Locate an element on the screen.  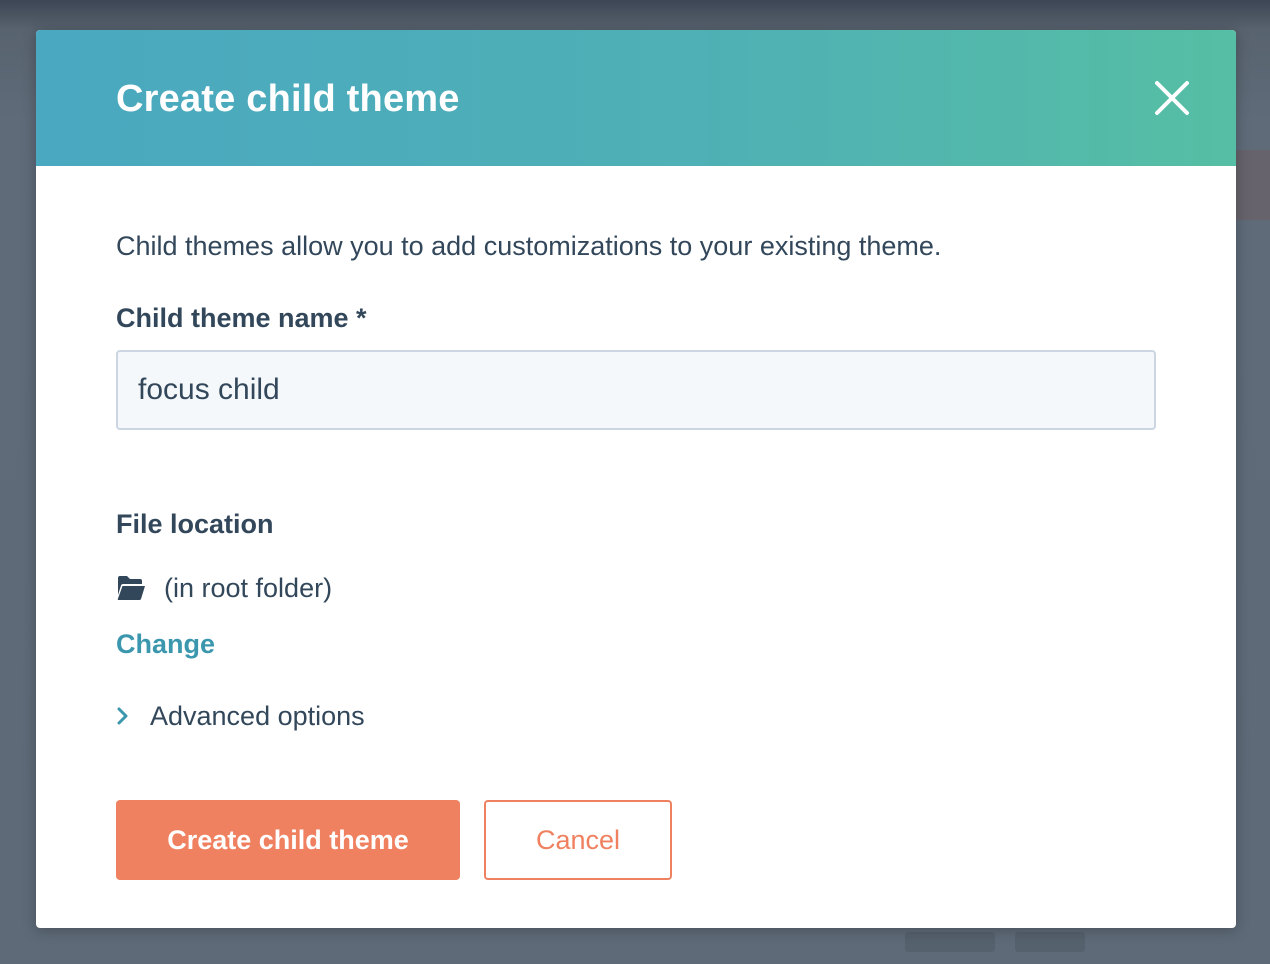
dialog-title: Create child theme is located at coordinates (288, 99).